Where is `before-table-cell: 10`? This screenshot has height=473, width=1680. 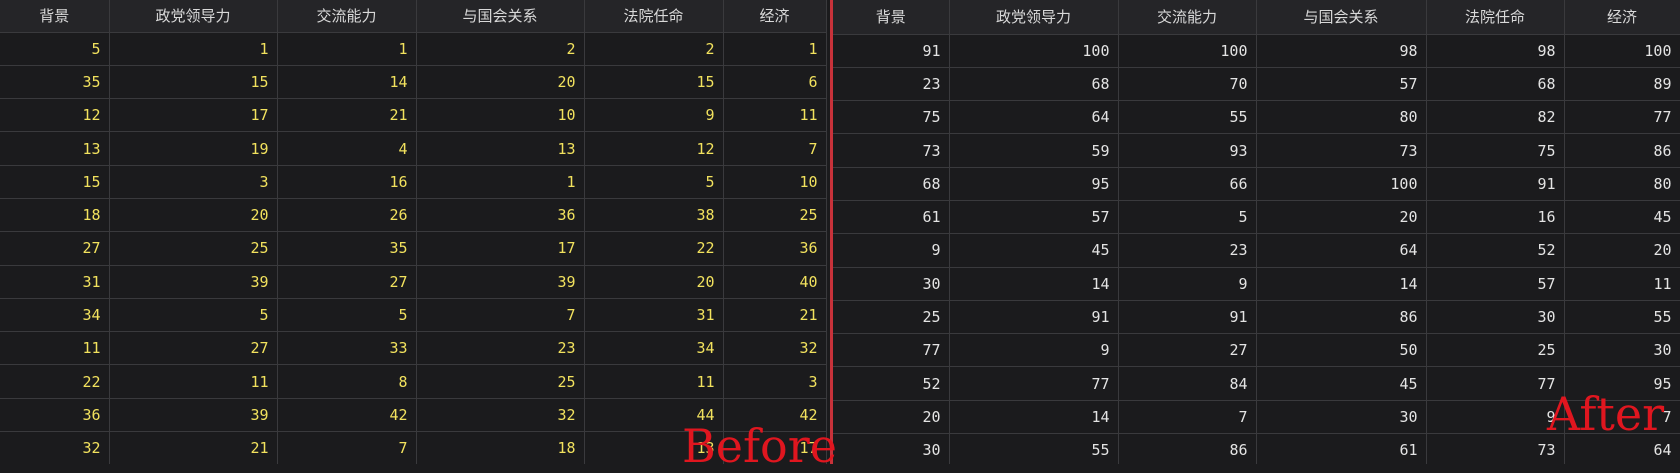
before-table-cell: 10 is located at coordinates (775, 182).